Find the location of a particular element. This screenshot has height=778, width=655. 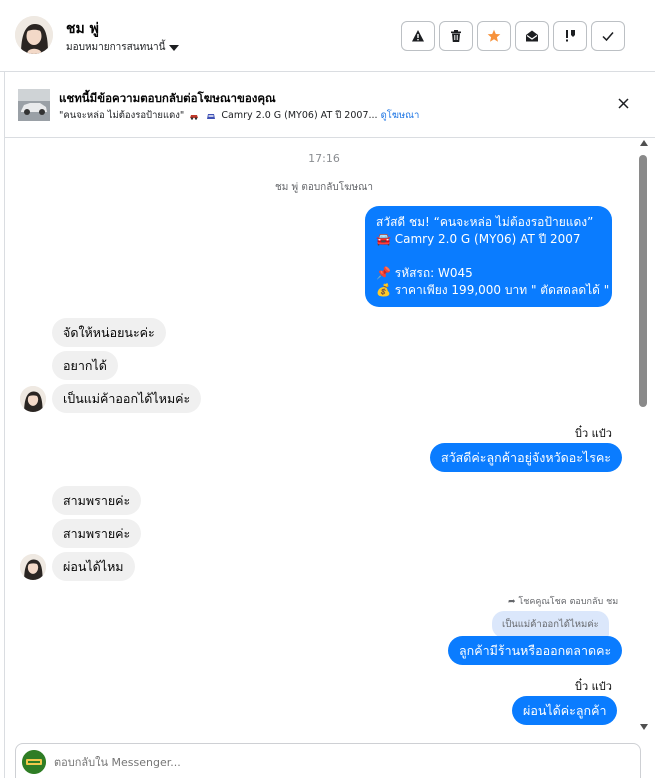

star-button is located at coordinates (494, 36).